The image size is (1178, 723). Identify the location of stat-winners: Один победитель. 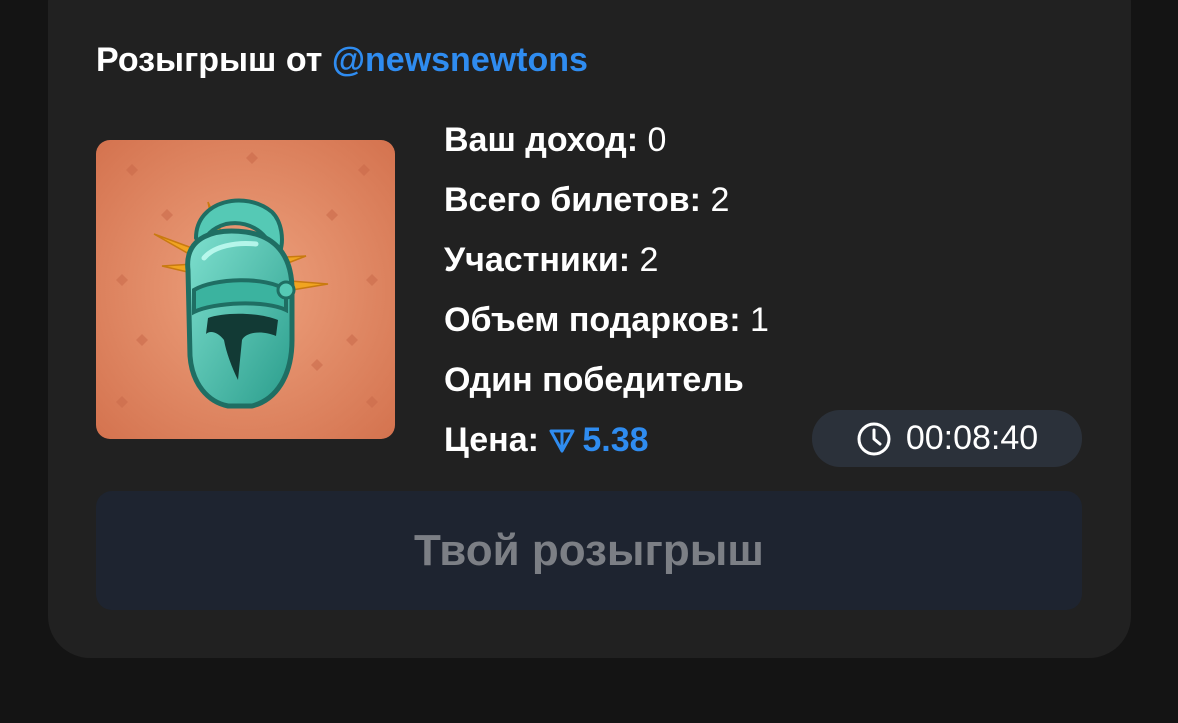
(594, 380).